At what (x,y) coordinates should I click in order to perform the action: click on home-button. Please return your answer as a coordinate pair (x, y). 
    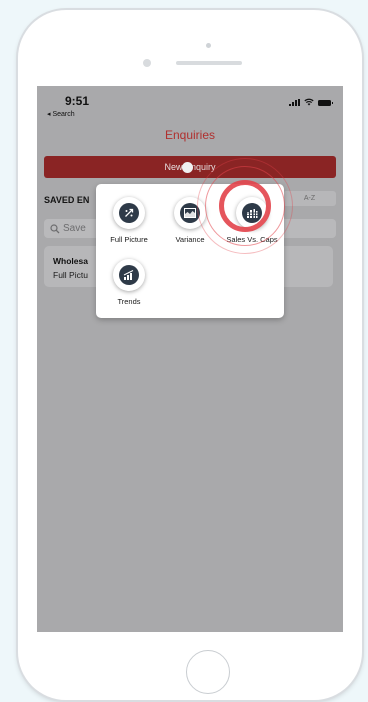
    Looking at the image, I should click on (208, 672).